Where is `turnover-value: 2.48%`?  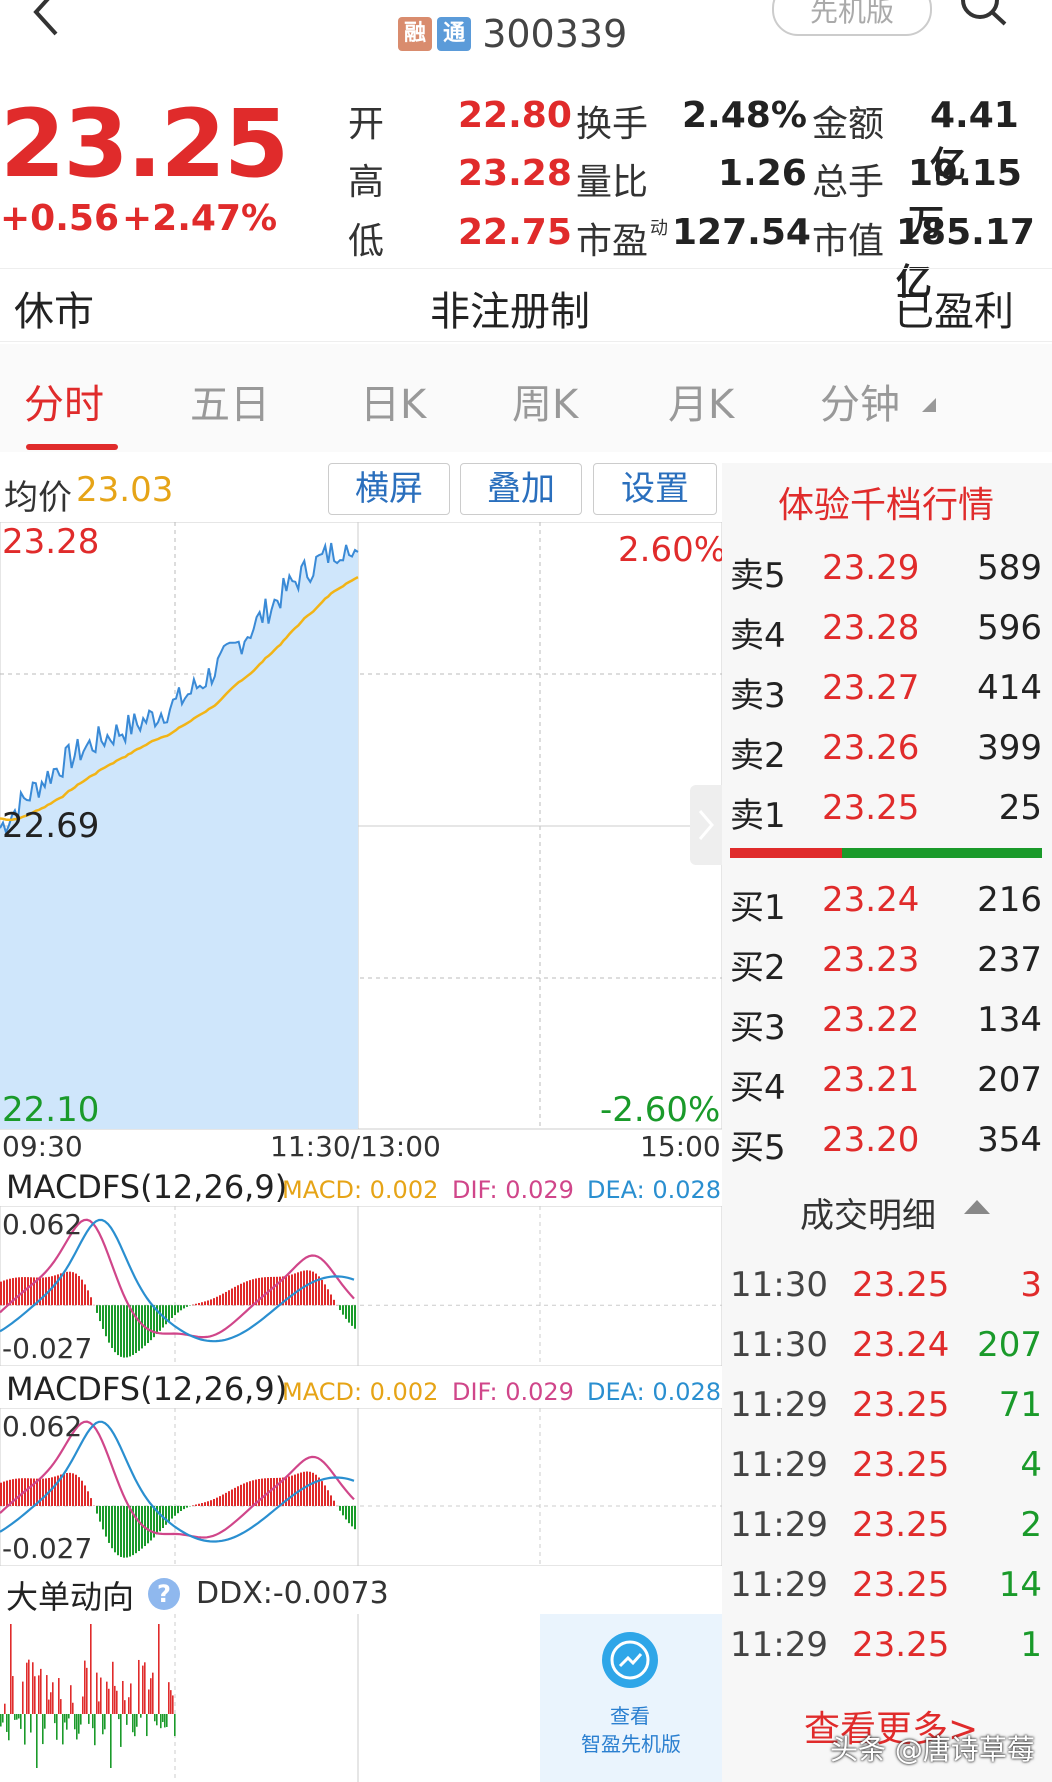
turnover-value: 2.48% is located at coordinates (744, 115).